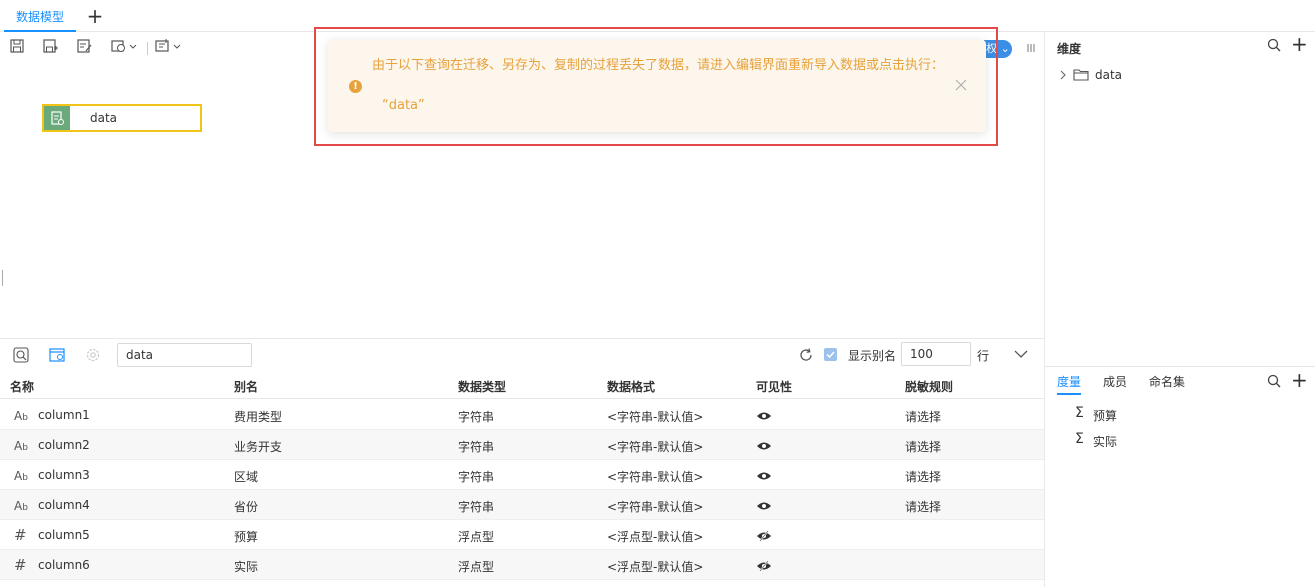  I want to click on dimensions-title: 维度, so click(1069, 49).